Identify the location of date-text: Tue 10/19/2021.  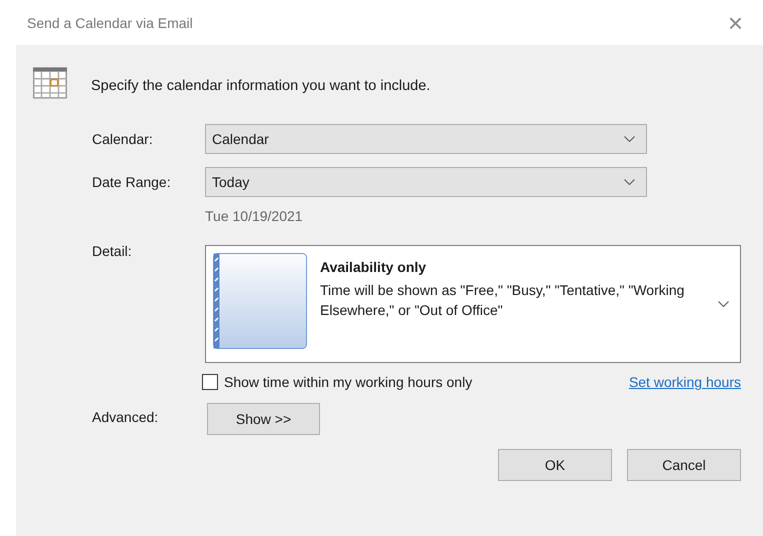
(254, 216).